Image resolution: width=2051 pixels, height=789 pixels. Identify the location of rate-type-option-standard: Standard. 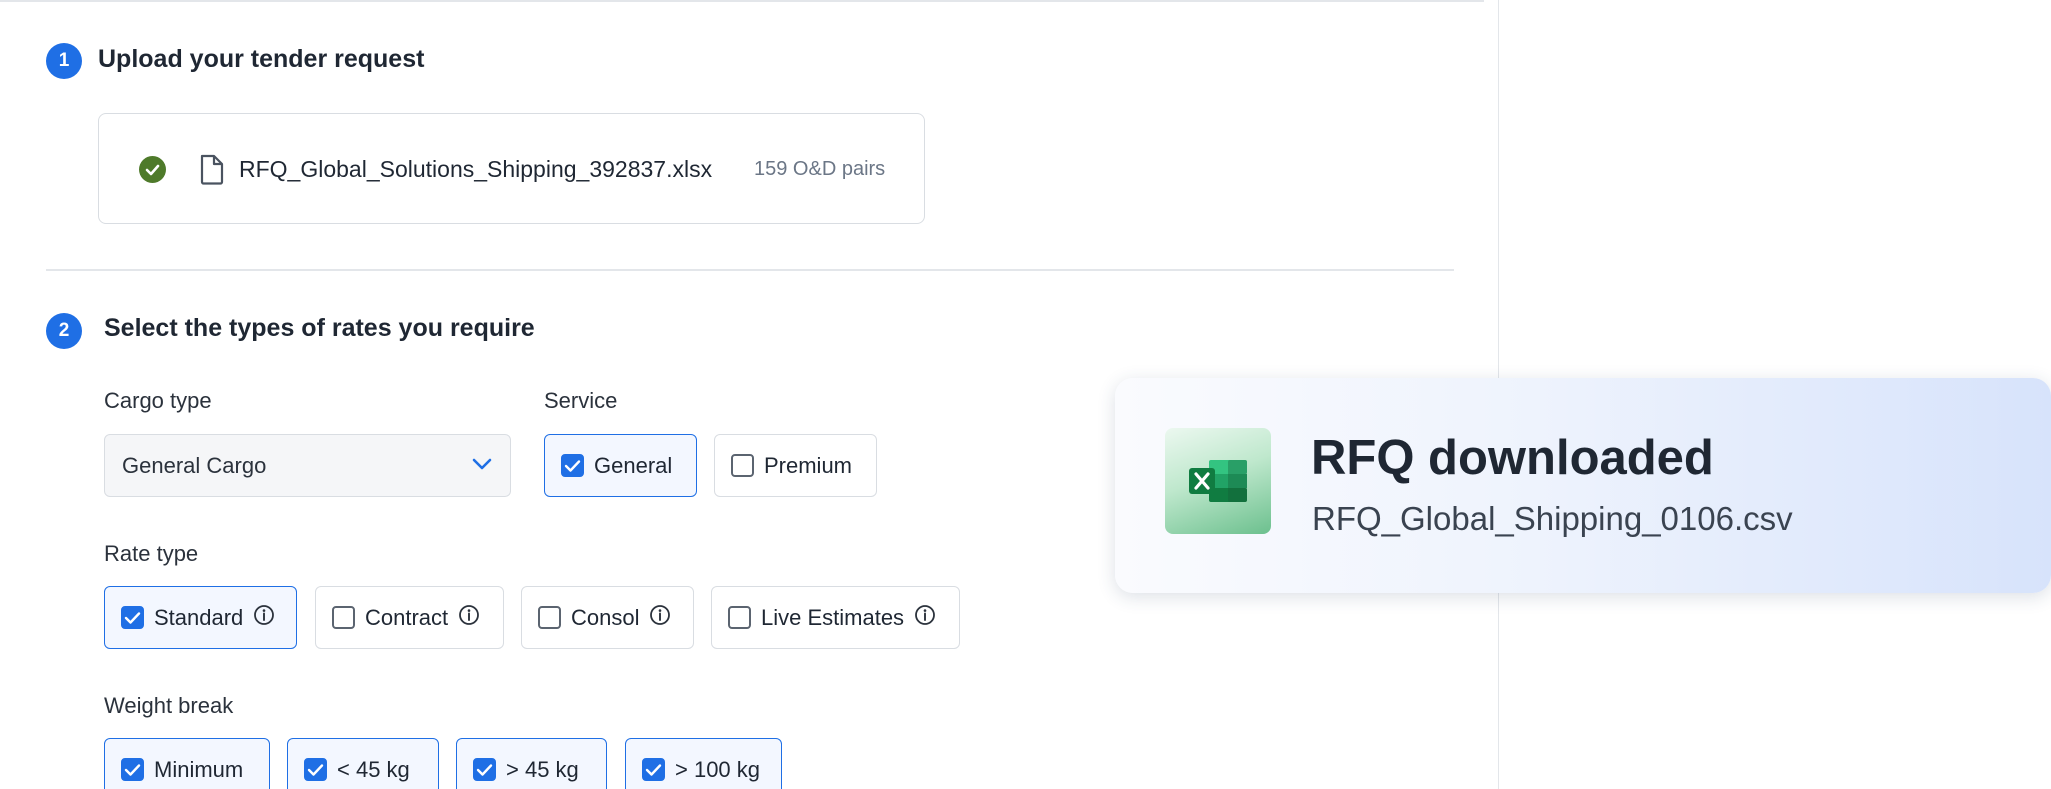
(200, 617).